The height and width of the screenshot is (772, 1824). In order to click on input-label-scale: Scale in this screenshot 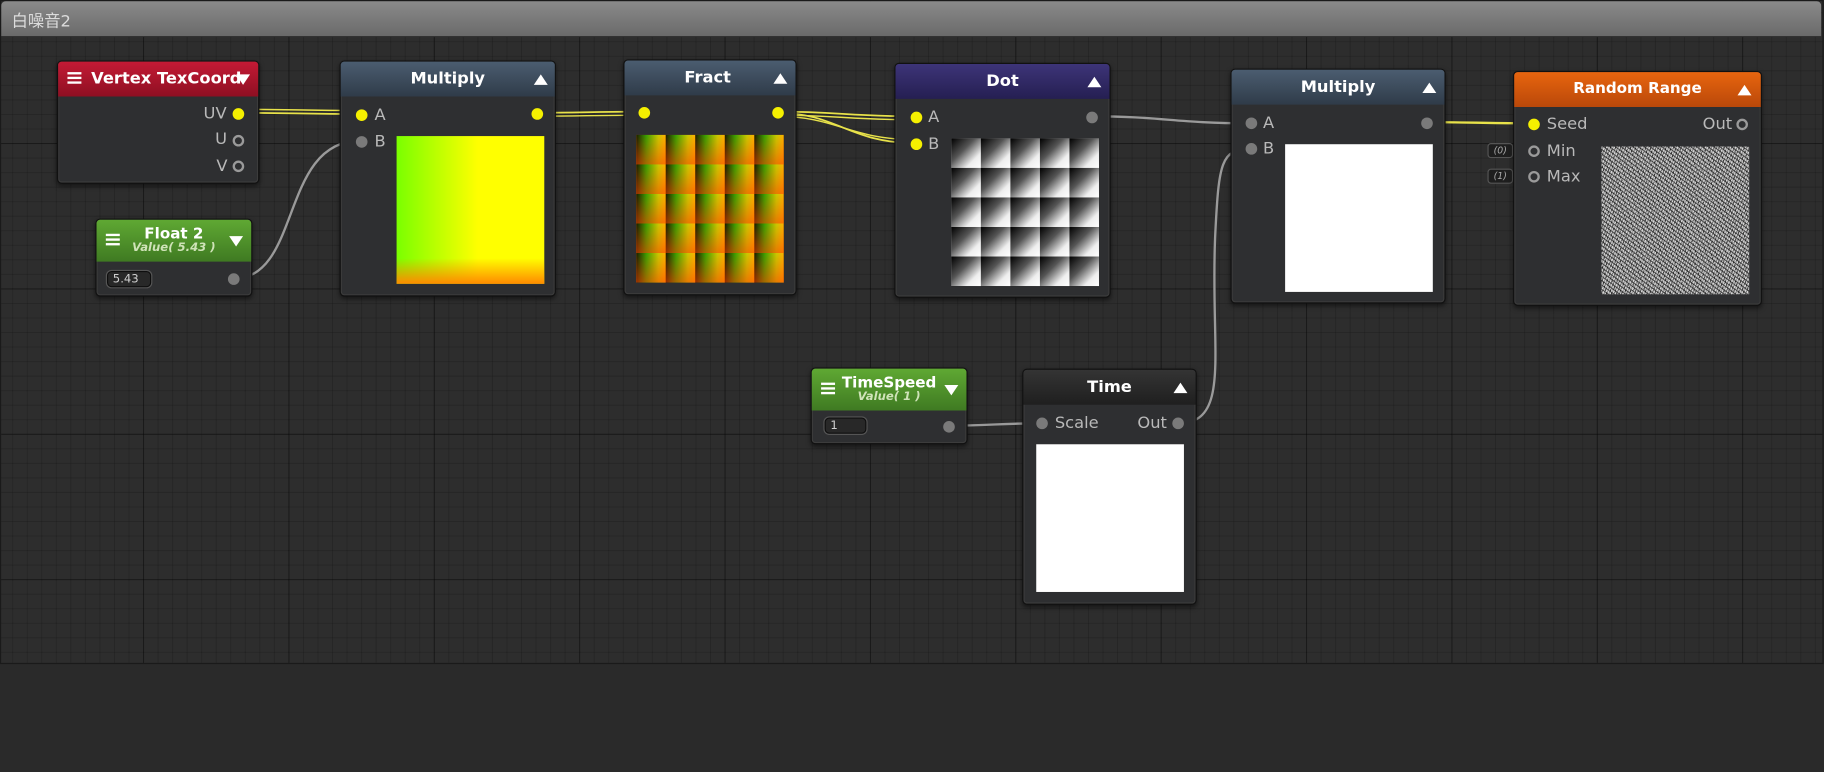, I will do `click(1076, 423)`.